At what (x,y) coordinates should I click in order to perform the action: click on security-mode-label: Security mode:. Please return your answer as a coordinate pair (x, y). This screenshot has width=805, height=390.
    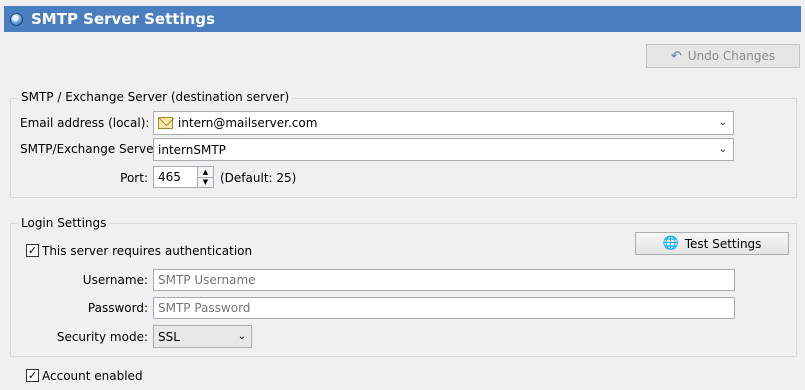
    Looking at the image, I should click on (102, 337).